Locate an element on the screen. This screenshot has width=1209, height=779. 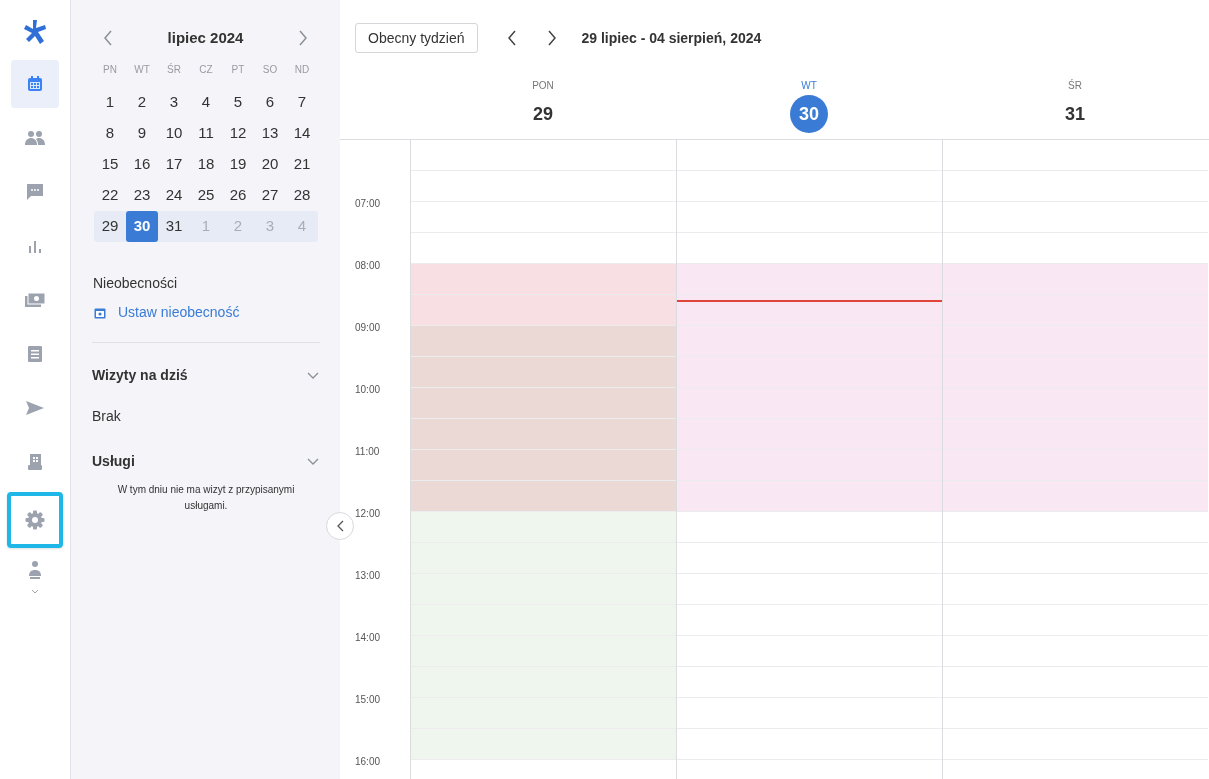
calendar-day: 17 is located at coordinates (174, 164).